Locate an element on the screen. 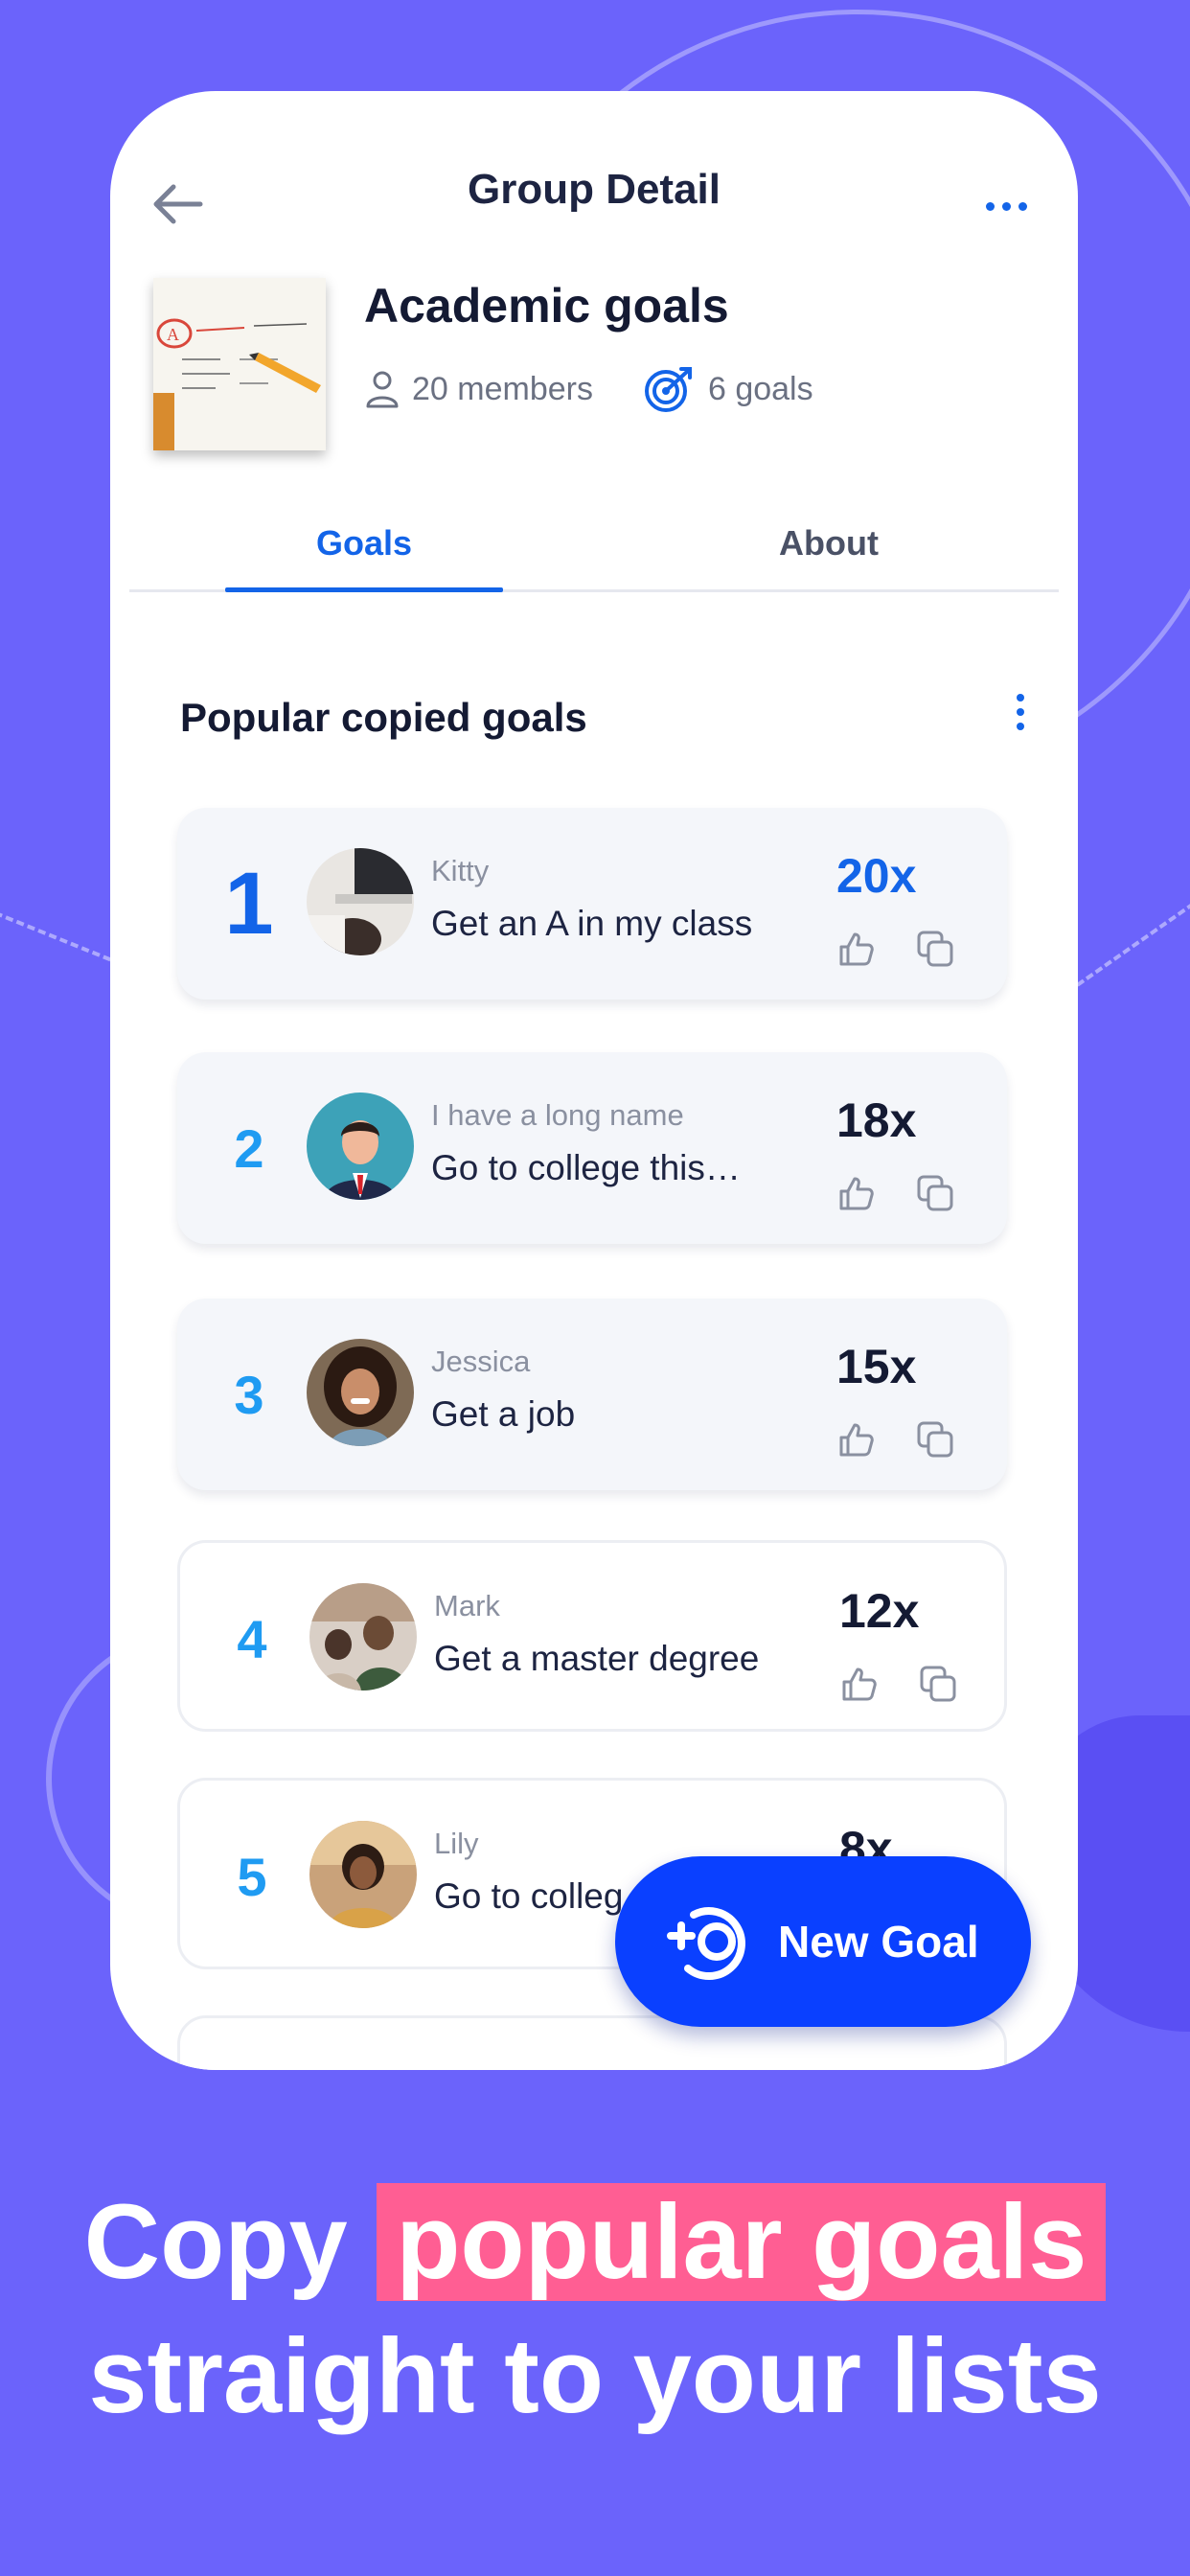  exam-paper-image: A is located at coordinates (240, 364).